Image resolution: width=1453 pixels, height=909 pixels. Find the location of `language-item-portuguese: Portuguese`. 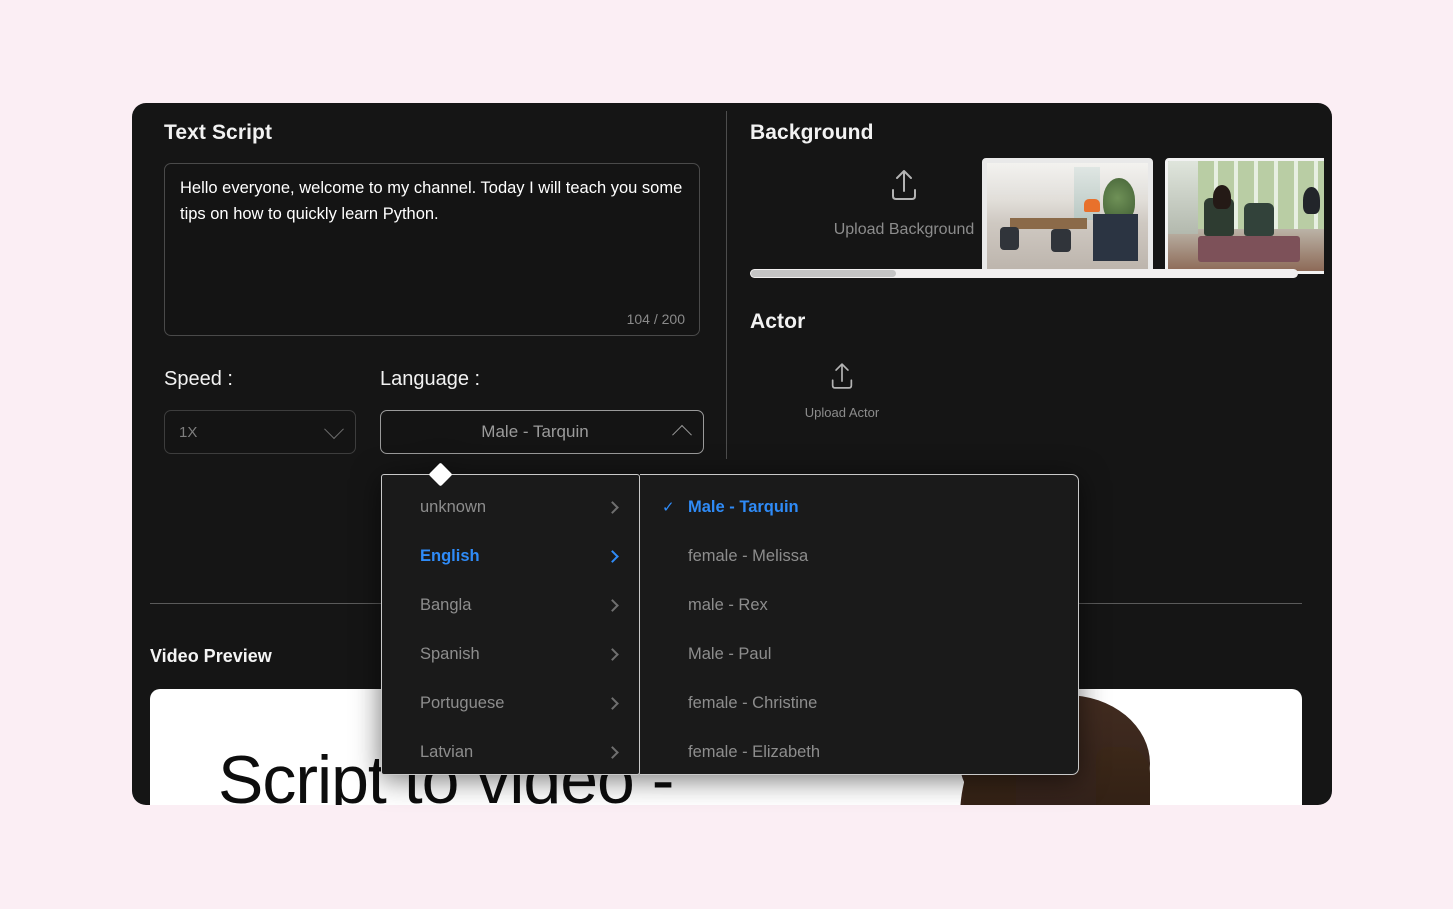

language-item-portuguese: Portuguese is located at coordinates (510, 703).